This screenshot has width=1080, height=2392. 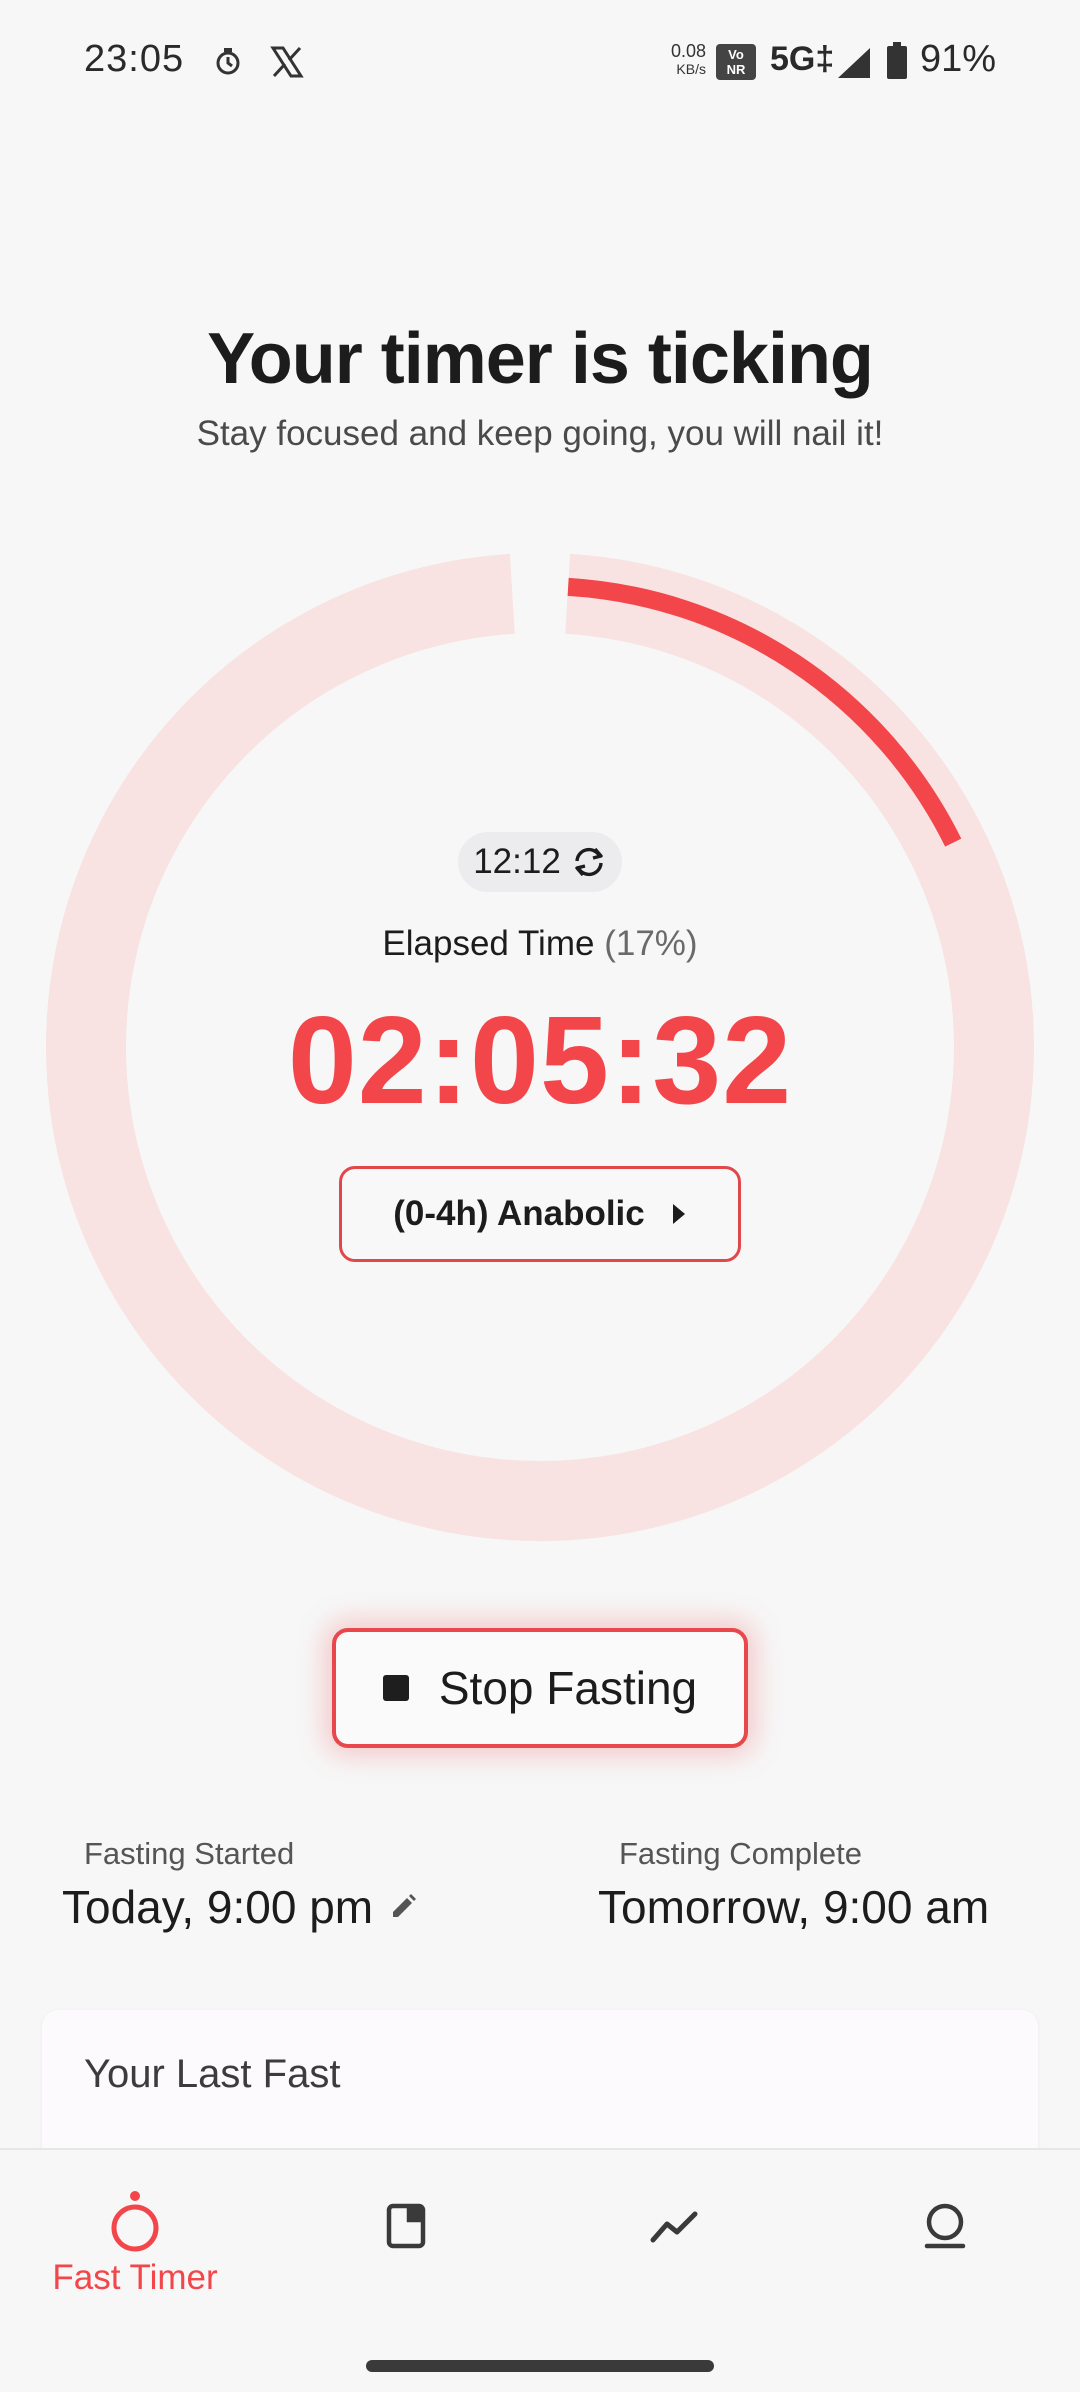 I want to click on stop-icon, so click(x=395, y=1688).